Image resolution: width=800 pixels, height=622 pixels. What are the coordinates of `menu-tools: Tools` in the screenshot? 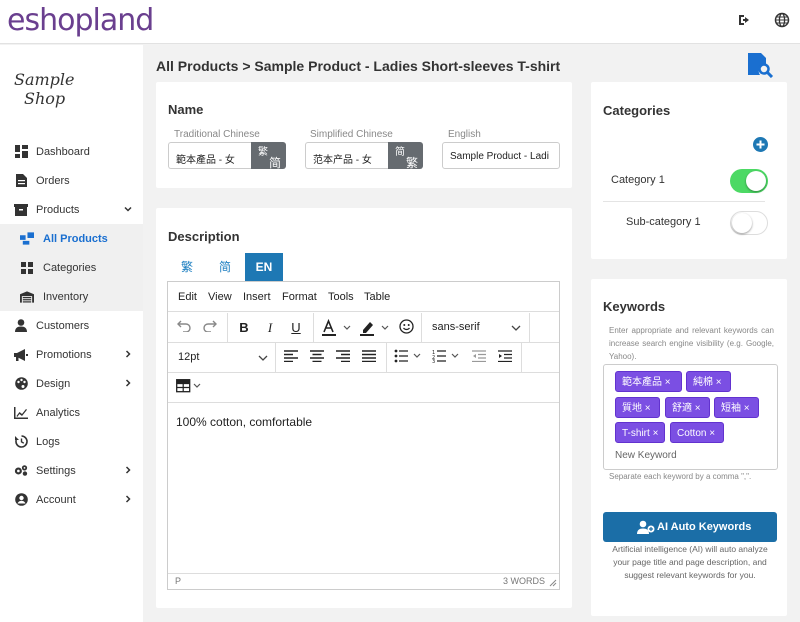 It's located at (341, 297).